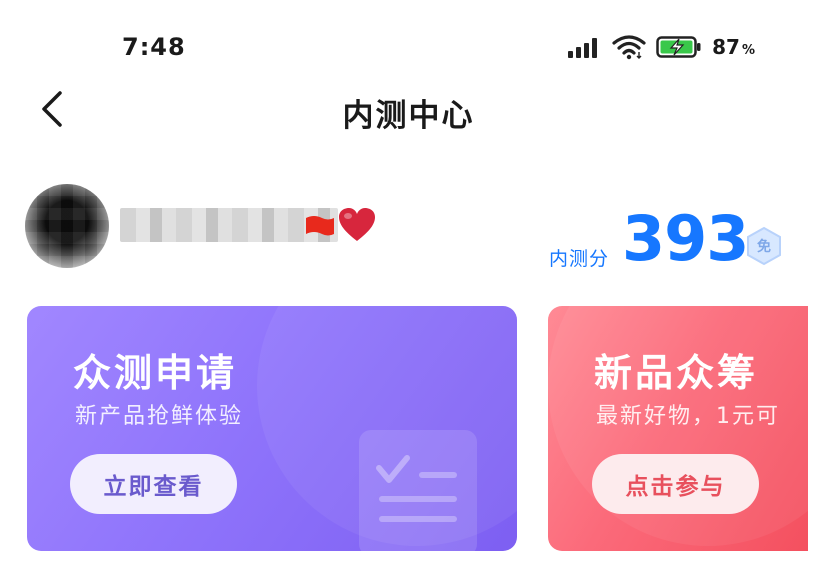 This screenshot has height=562, width=817. I want to click on card-subtitle: 最新好物，1元可, so click(688, 416).